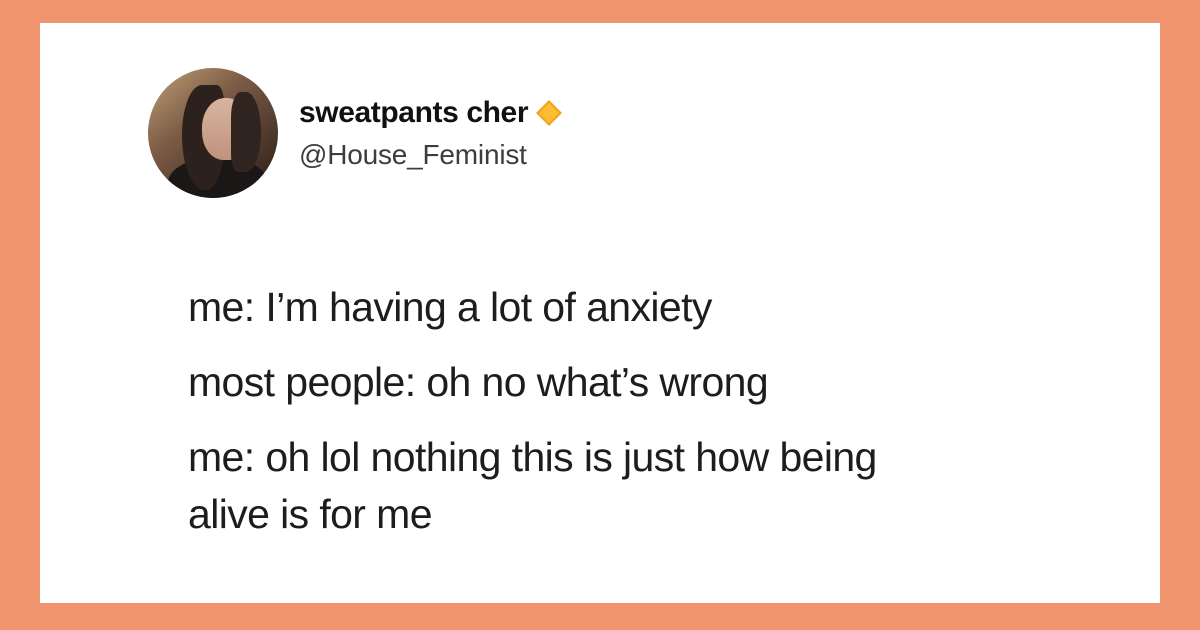  Describe the element at coordinates (413, 113) in the screenshot. I see `display-name: sweatpants cher` at that location.